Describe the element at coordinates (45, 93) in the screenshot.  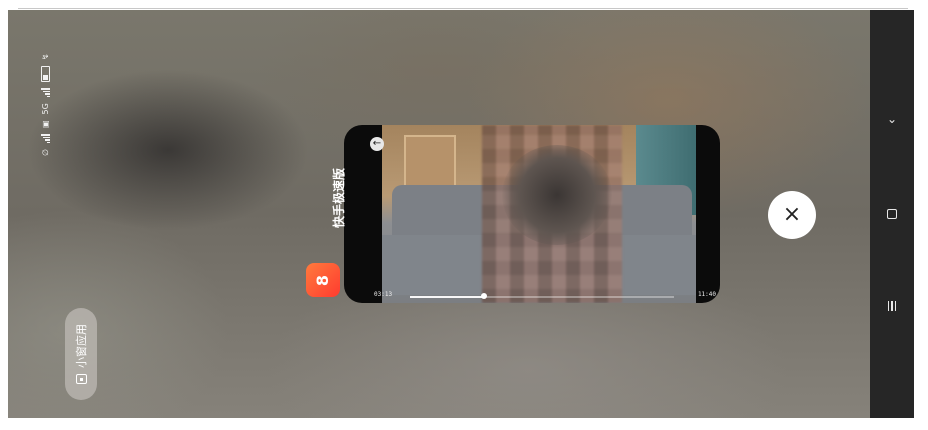
I see `signal-5g-icon` at that location.